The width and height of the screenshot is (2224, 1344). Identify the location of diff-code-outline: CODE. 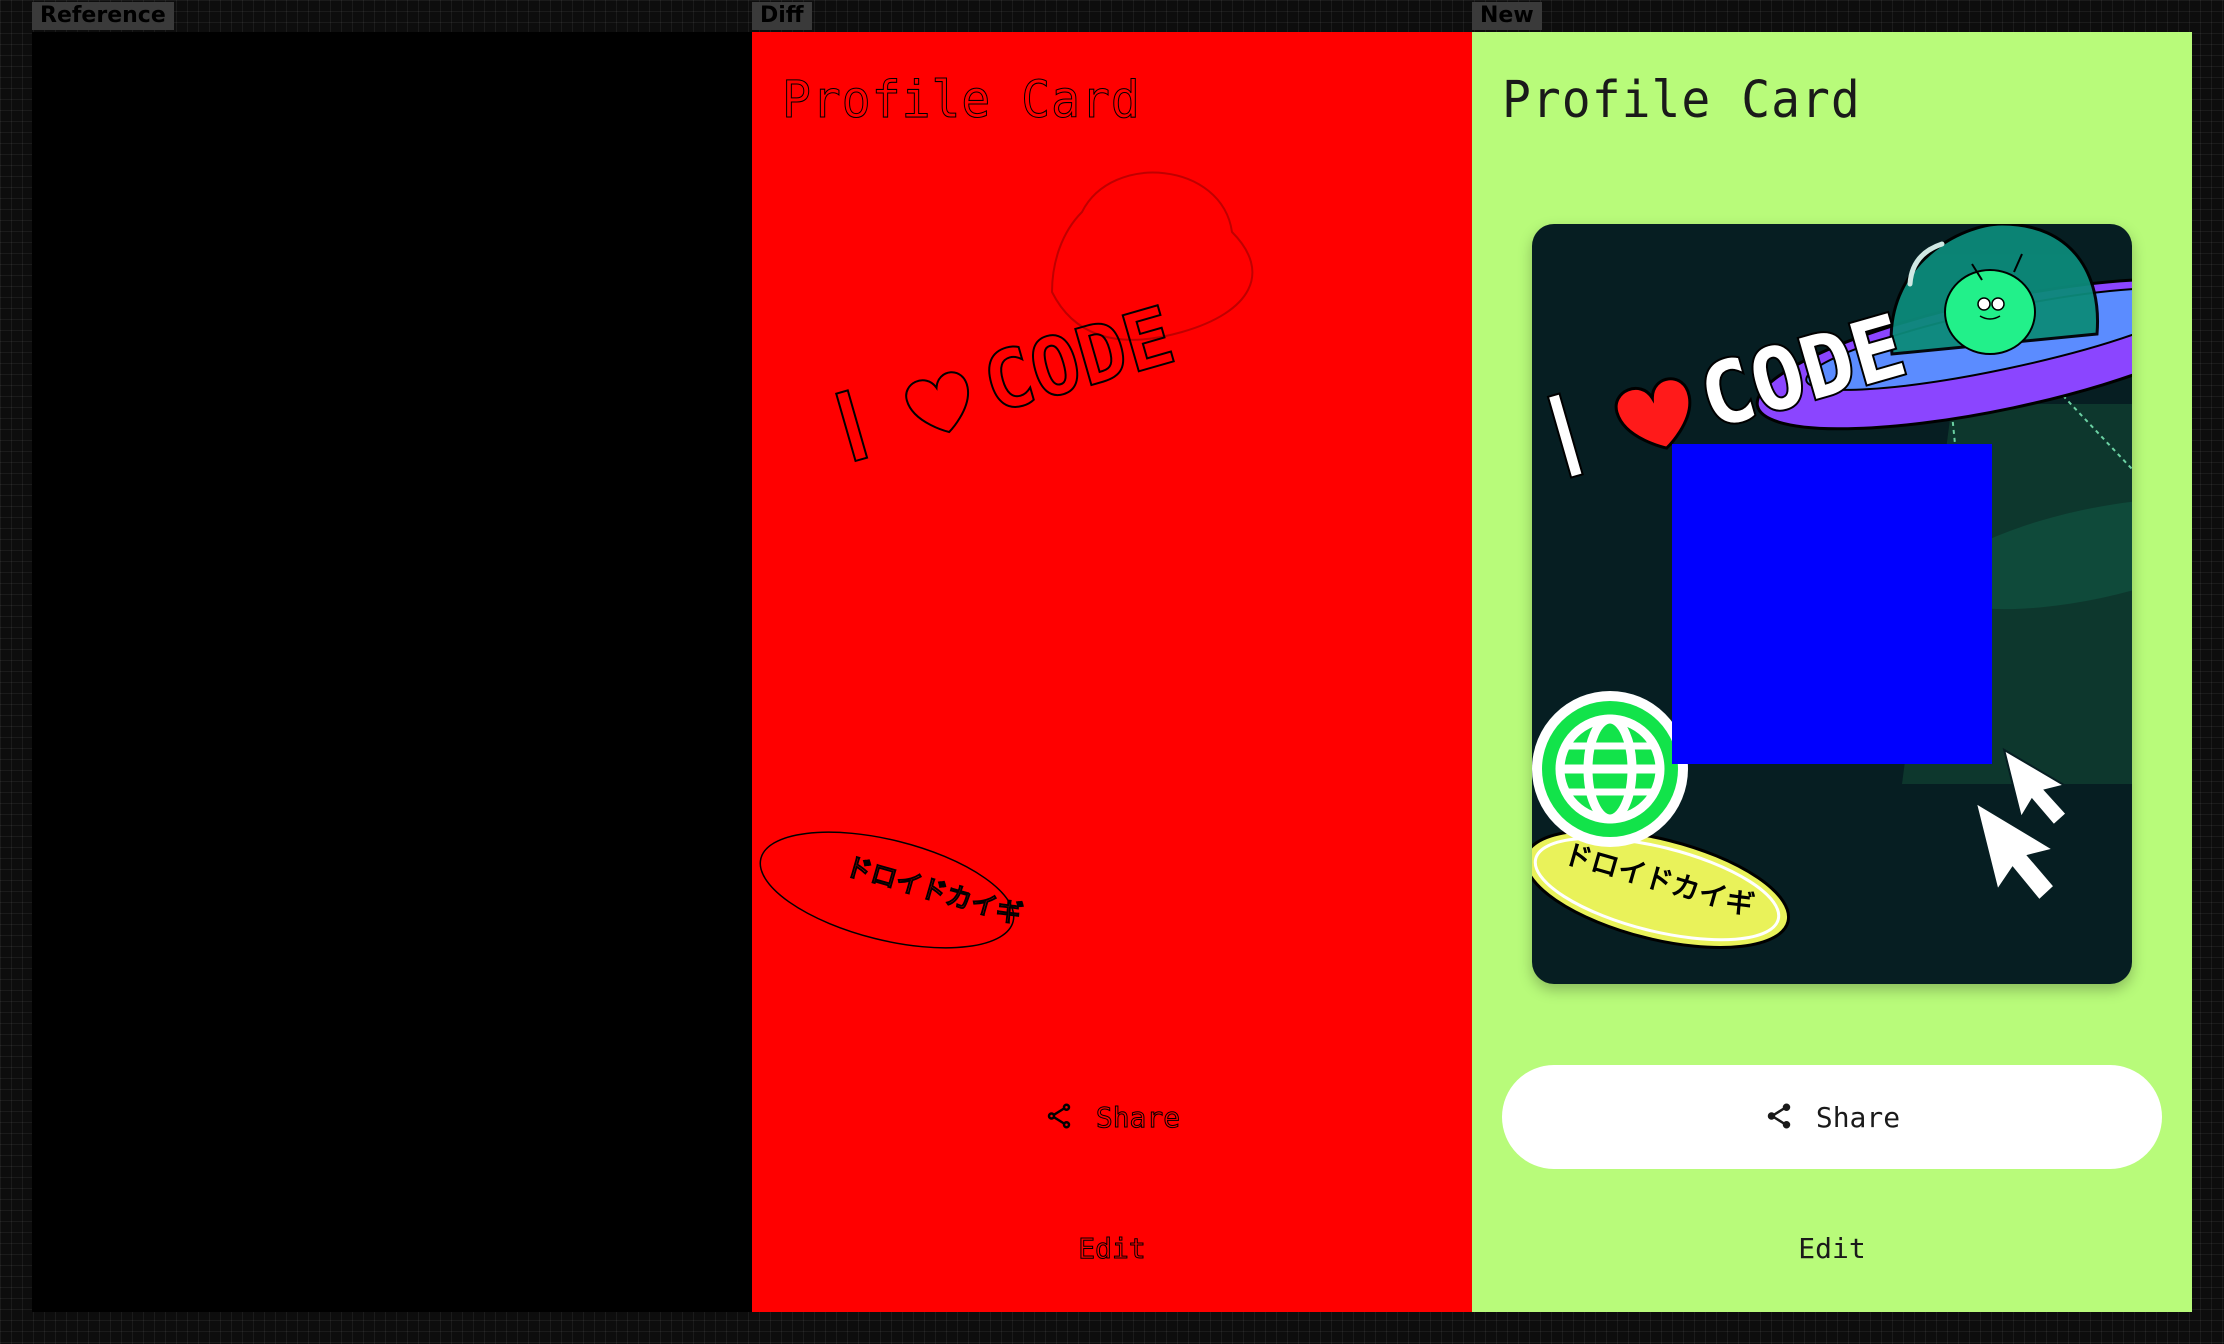
(1078, 360).